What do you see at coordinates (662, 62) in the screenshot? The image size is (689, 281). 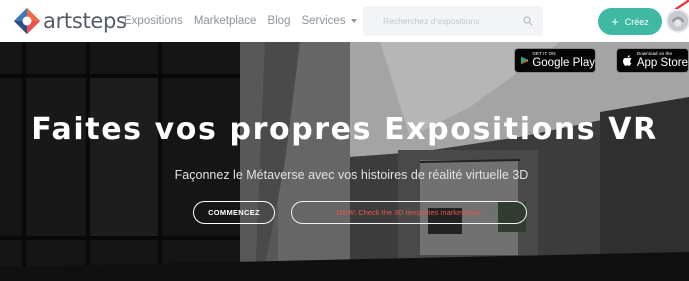 I see `app-store-label: App Store` at bounding box center [662, 62].